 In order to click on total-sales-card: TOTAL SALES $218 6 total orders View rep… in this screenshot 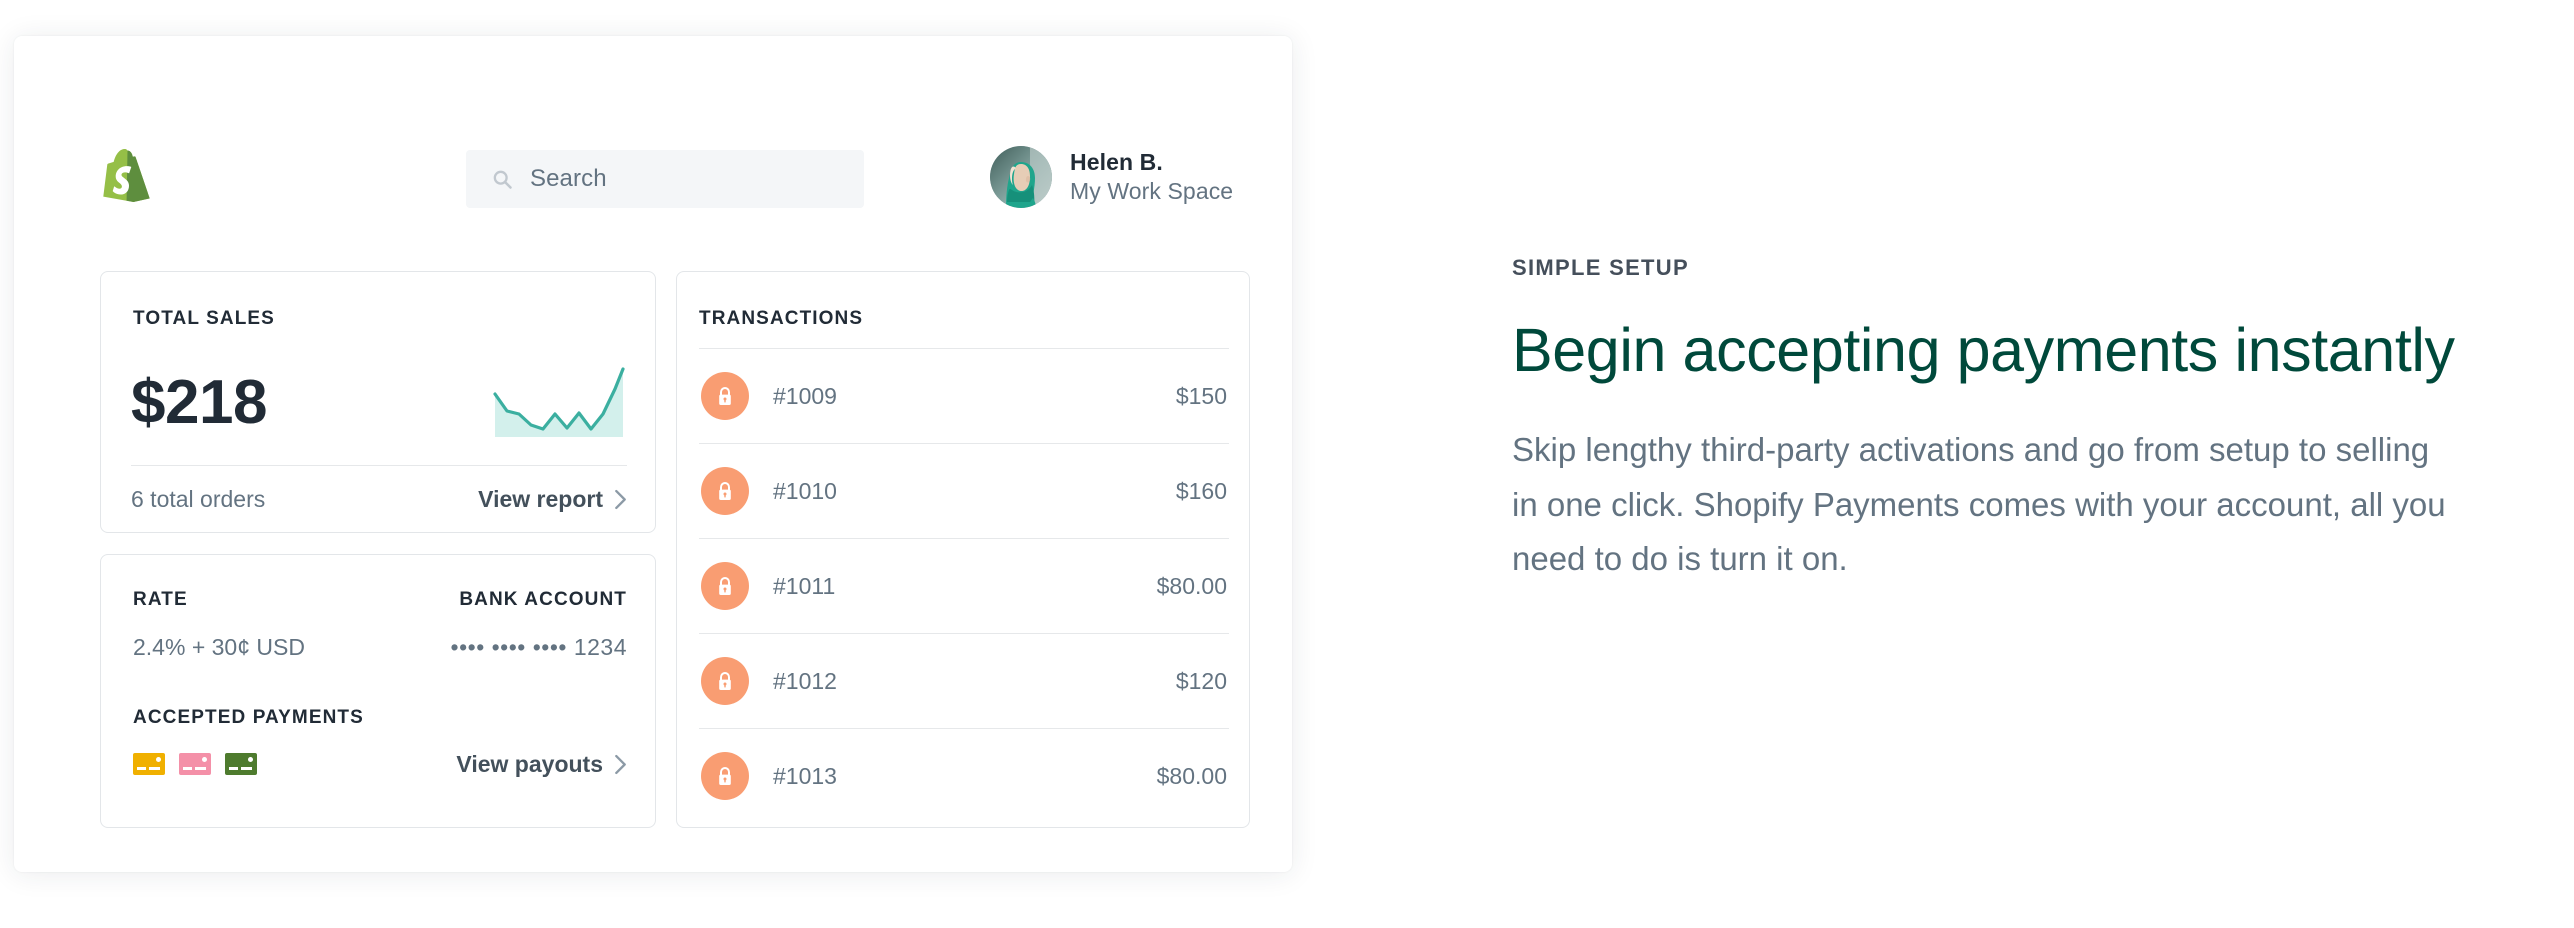, I will do `click(378, 402)`.